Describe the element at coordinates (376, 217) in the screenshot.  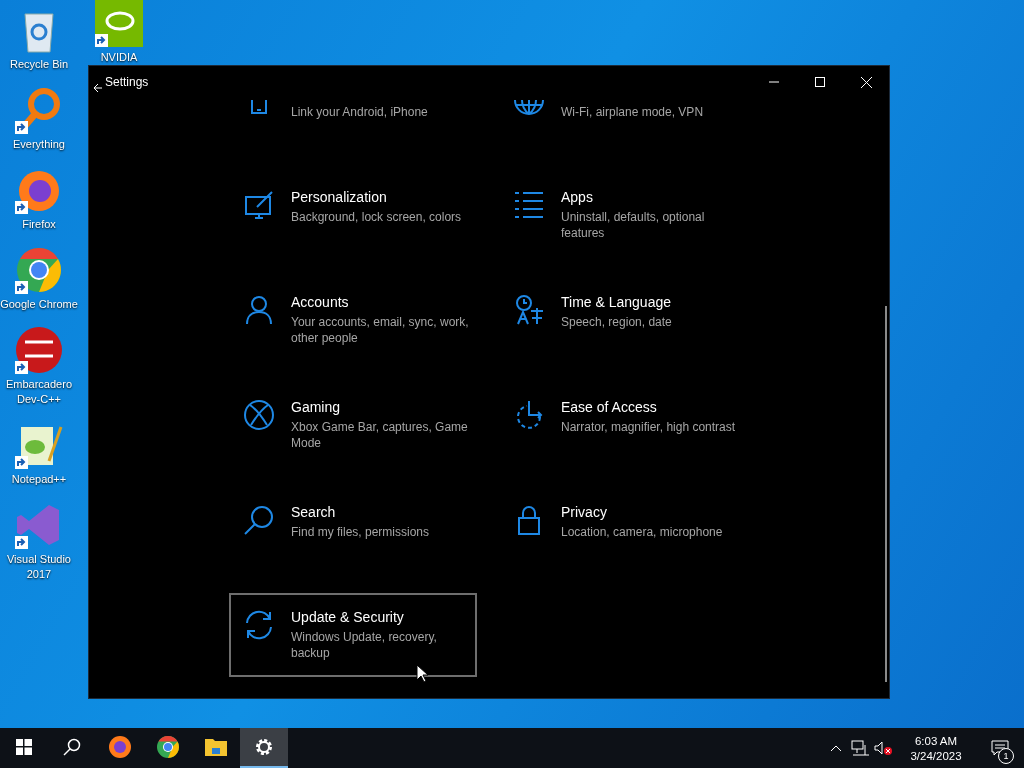
I see `category-description: Background, lock screen, colors` at that location.